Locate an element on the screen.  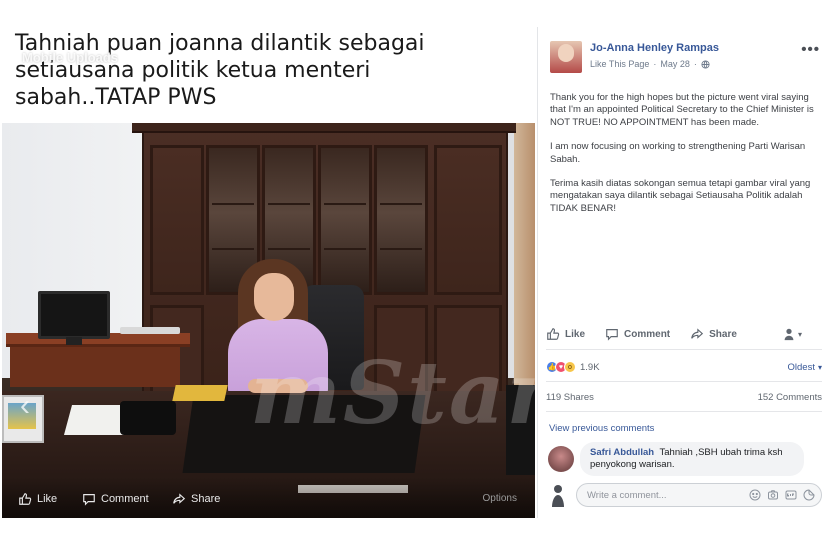
like-page-link: Like This Page is located at coordinates (619, 64).